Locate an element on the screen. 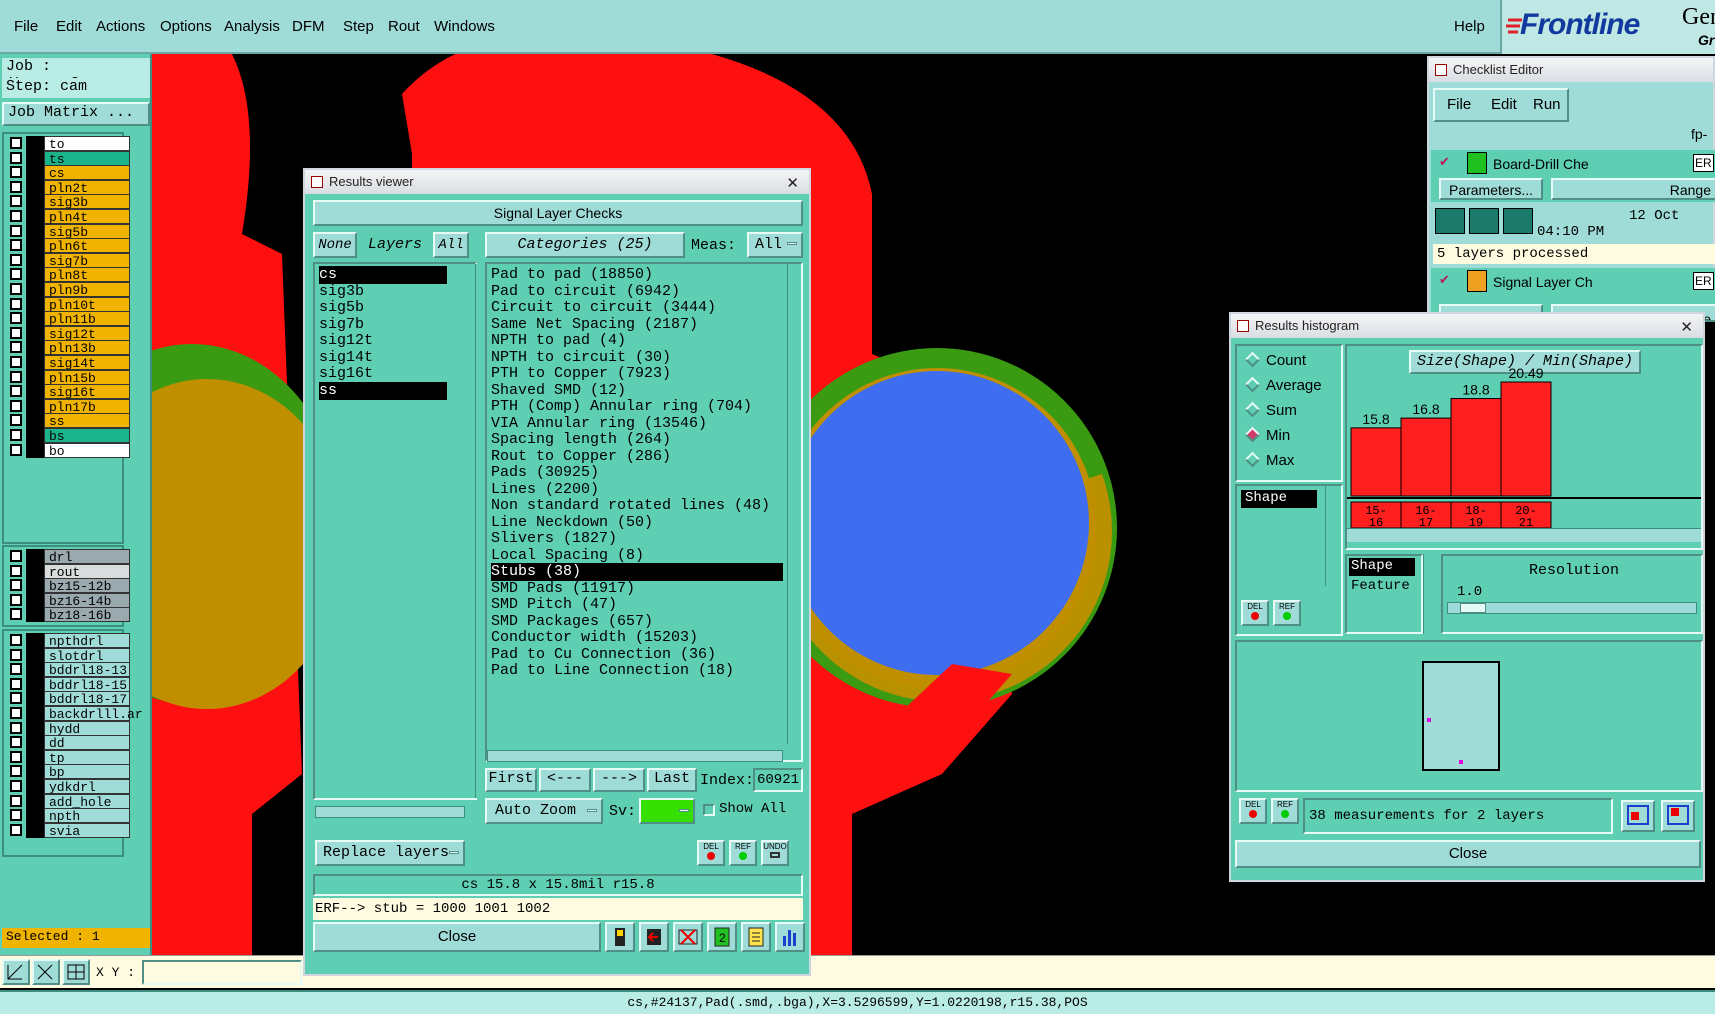 The width and height of the screenshot is (1715, 1014). radio-max: Max is located at coordinates (1269, 460).